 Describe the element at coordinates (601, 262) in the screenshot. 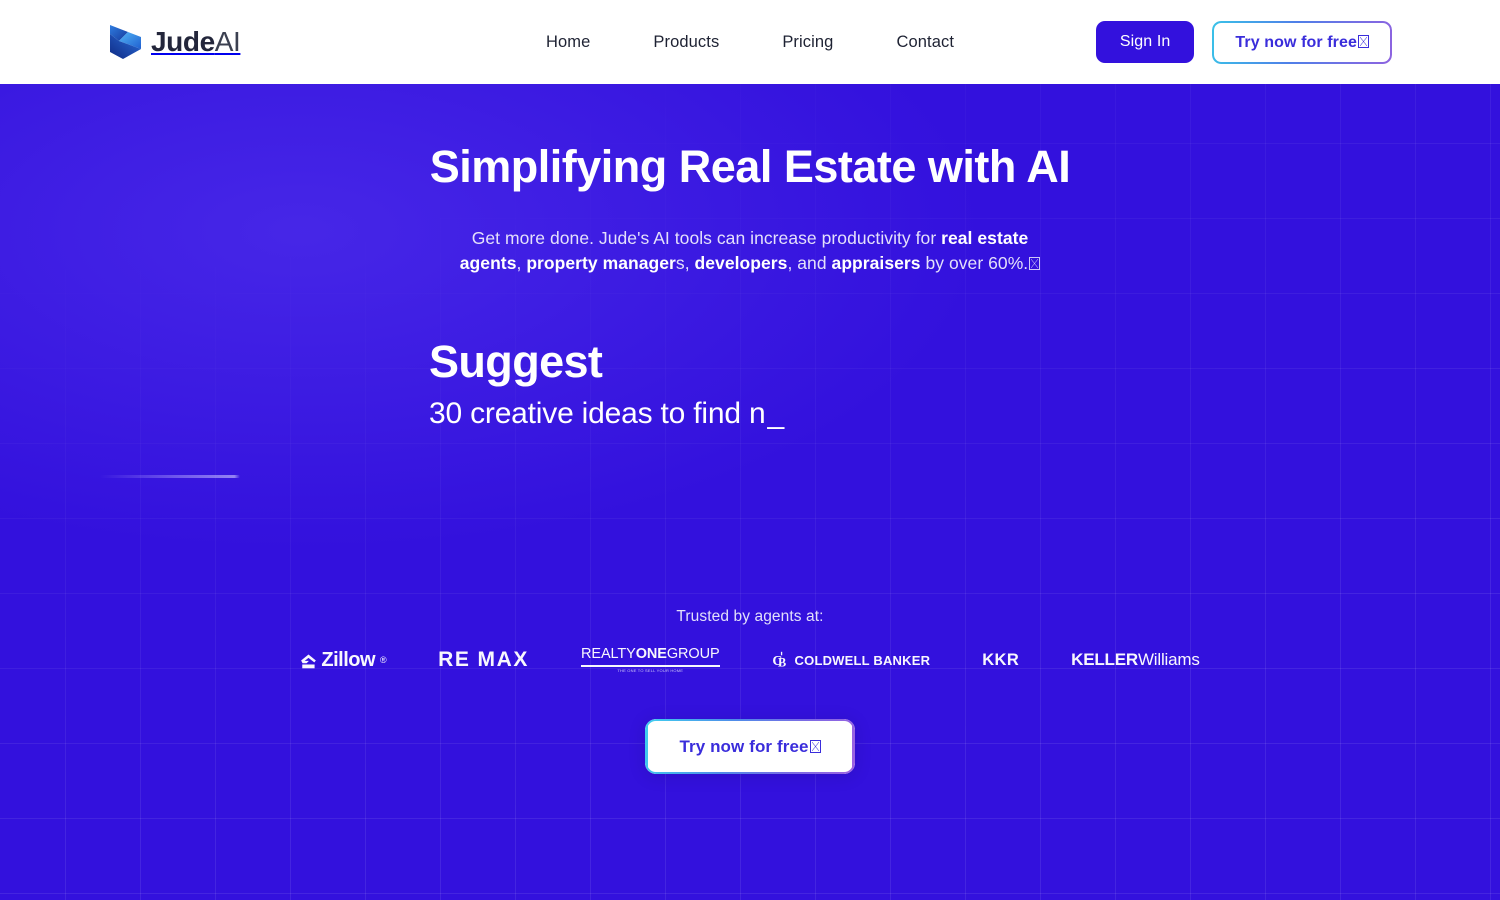

I see `subtitle-bold-2: property manager` at that location.